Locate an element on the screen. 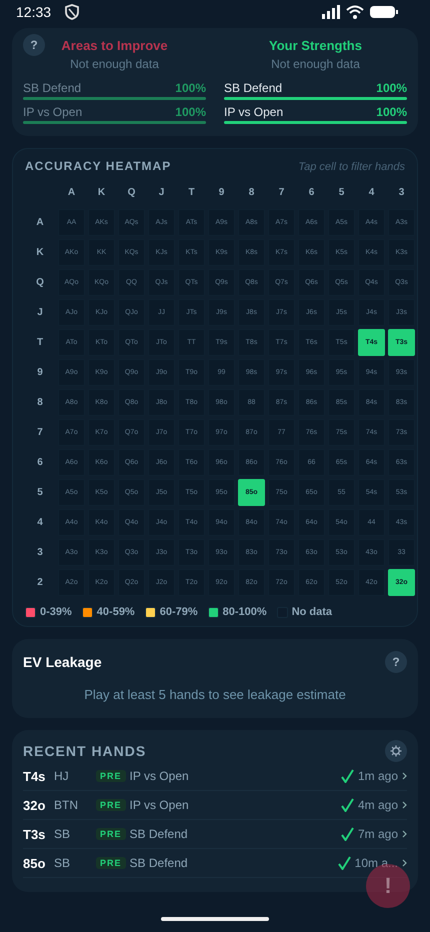  hand-row: 32o BTN PRE IP vs Open 4m ago is located at coordinates (215, 805).